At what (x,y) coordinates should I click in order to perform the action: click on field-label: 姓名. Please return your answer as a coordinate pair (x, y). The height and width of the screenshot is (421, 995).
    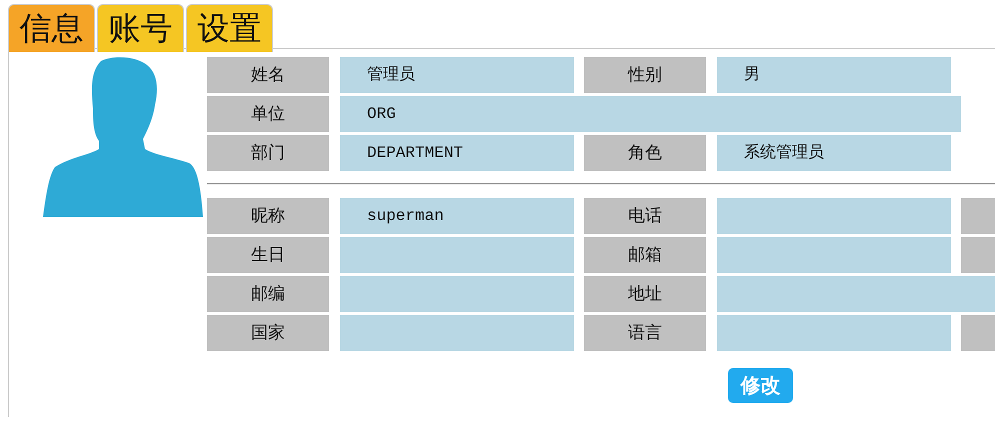
    Looking at the image, I should click on (268, 75).